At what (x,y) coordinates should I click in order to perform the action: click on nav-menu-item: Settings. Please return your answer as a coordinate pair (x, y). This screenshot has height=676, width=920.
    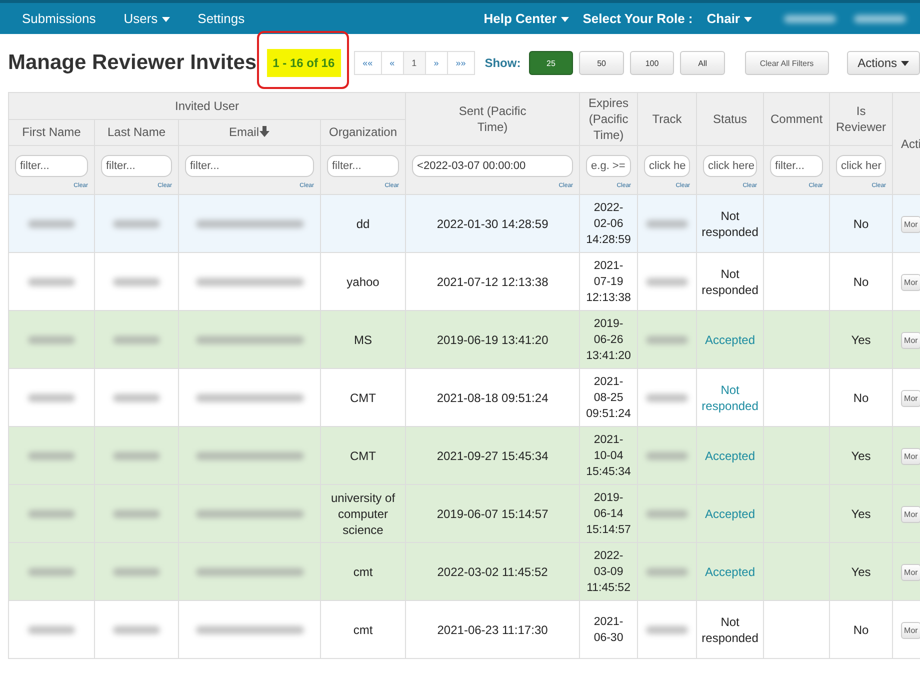
    Looking at the image, I should click on (221, 18).